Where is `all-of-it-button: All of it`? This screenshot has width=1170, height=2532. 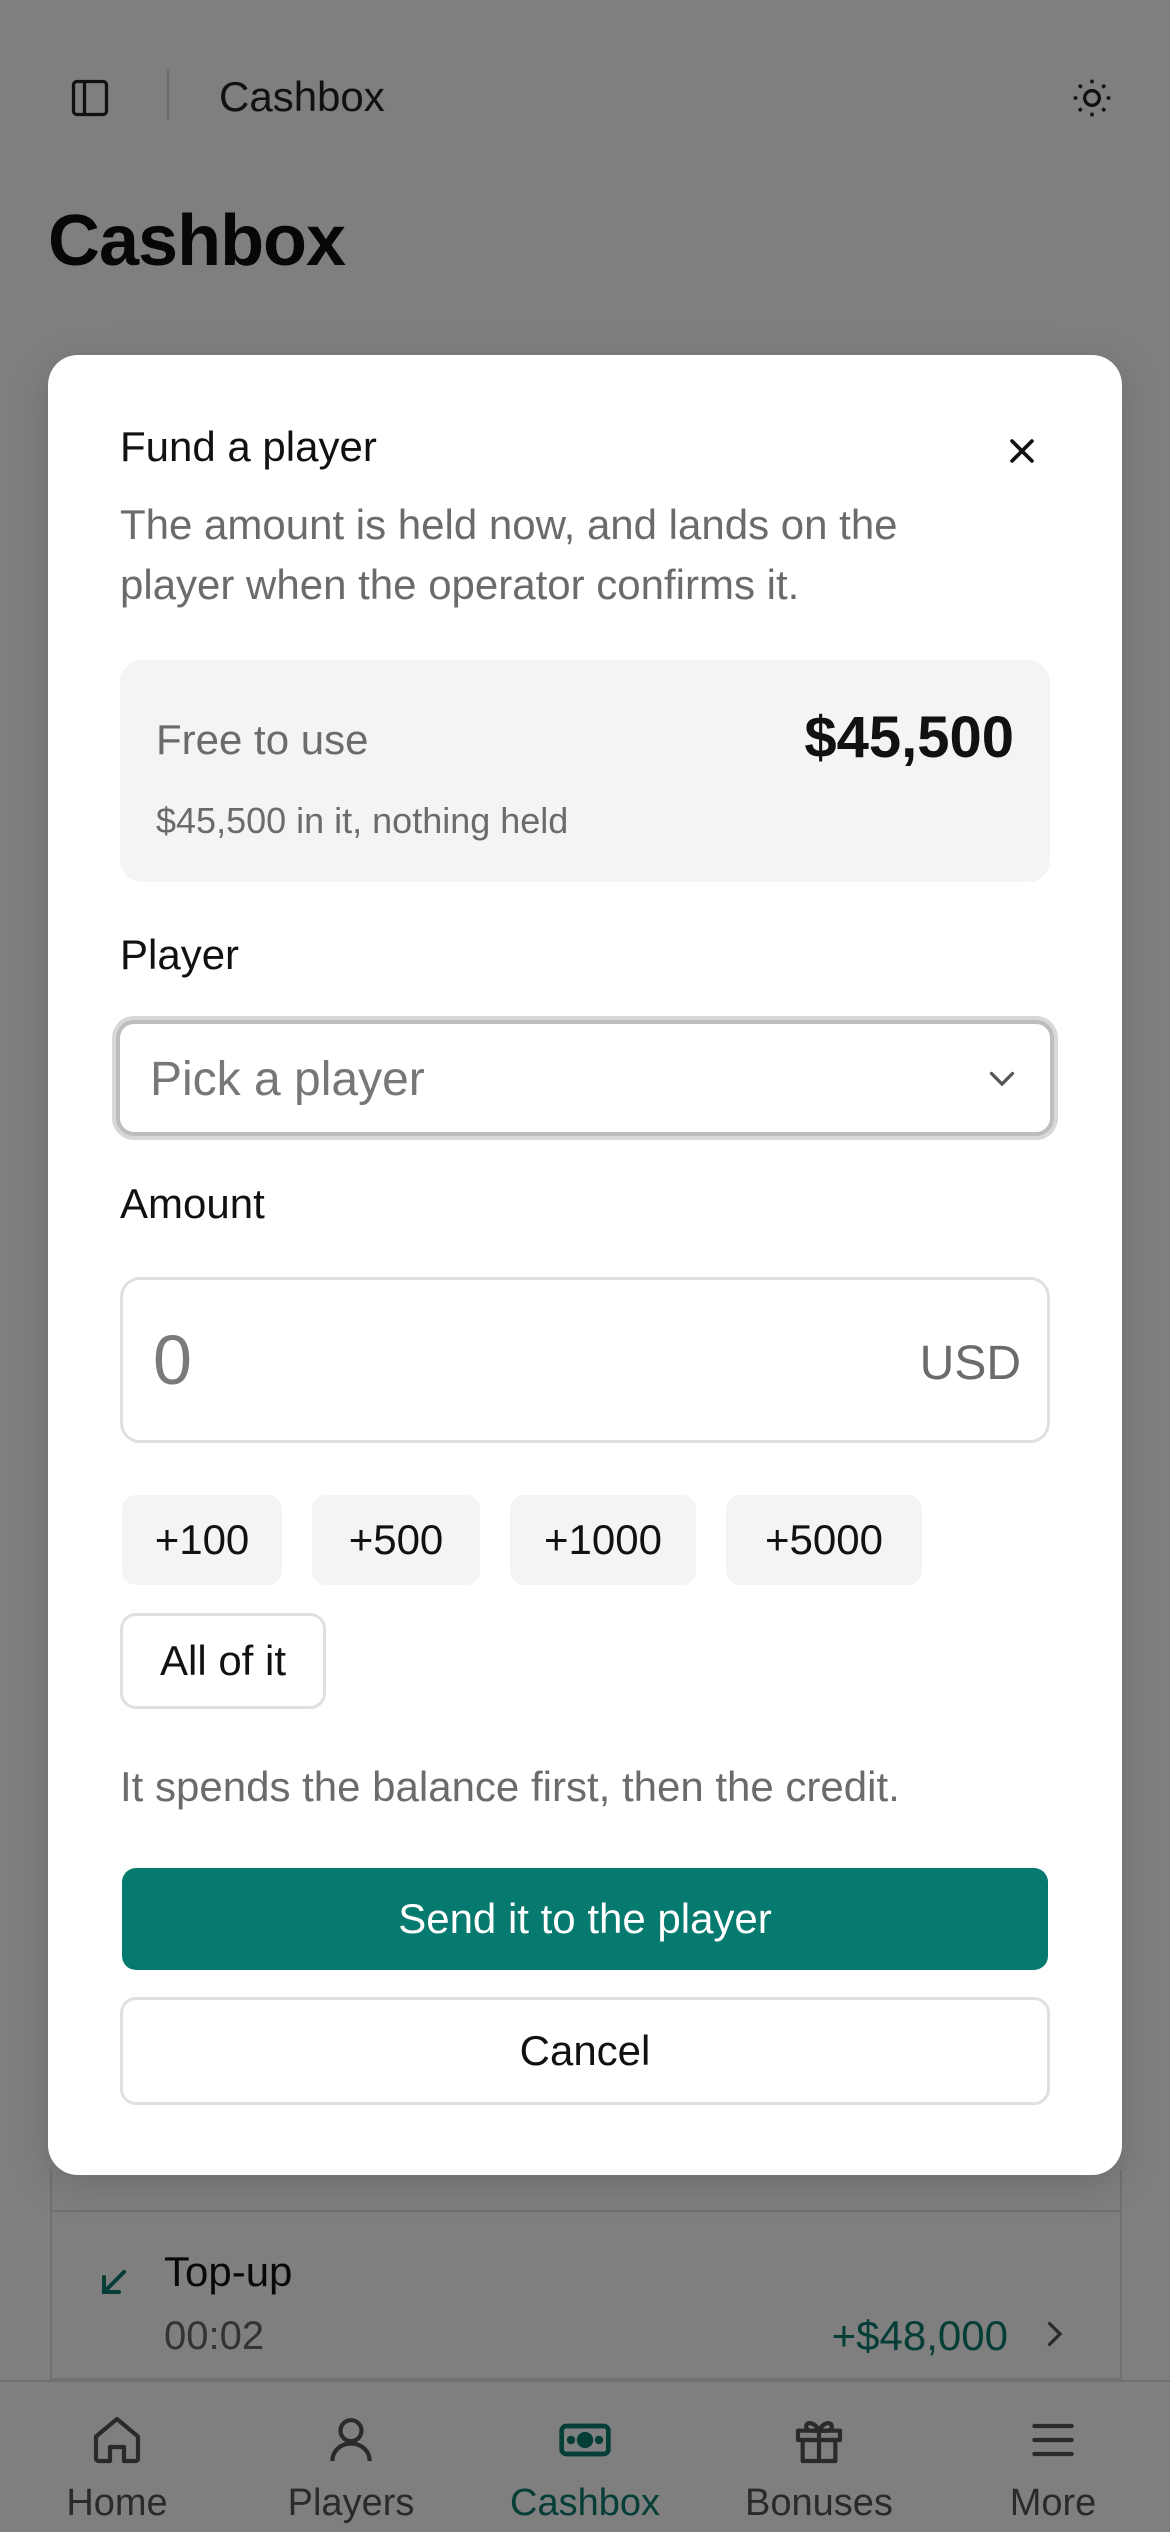
all-of-it-button: All of it is located at coordinates (223, 1661).